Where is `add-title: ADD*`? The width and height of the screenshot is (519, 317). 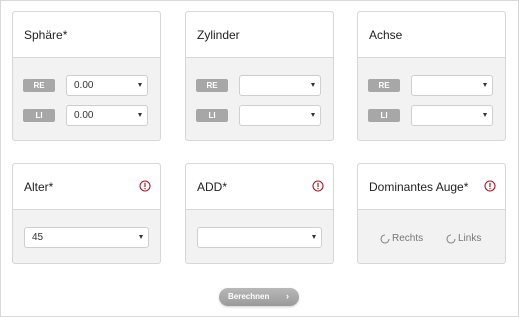
add-title: ADD* is located at coordinates (212, 187).